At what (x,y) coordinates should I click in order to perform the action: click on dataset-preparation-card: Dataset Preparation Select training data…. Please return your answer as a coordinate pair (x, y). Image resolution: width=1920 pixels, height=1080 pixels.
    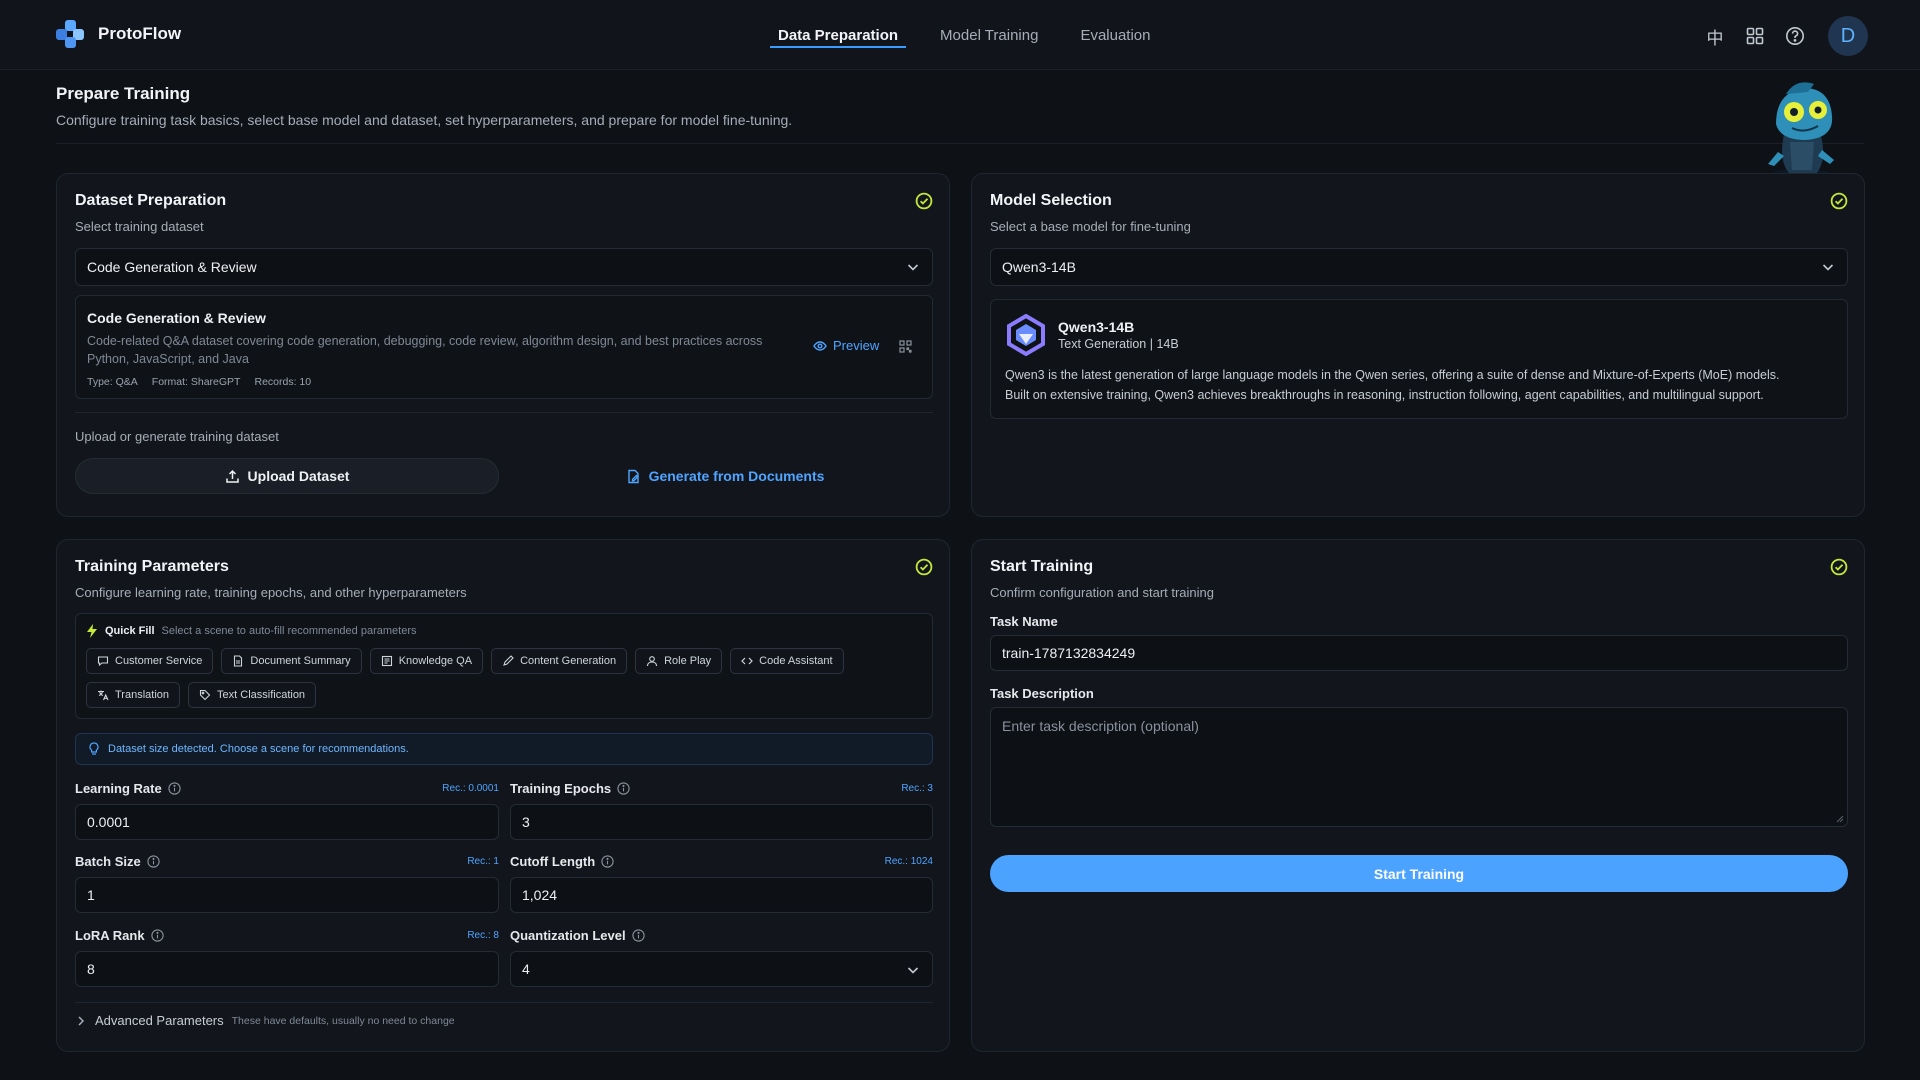
    Looking at the image, I should click on (503, 345).